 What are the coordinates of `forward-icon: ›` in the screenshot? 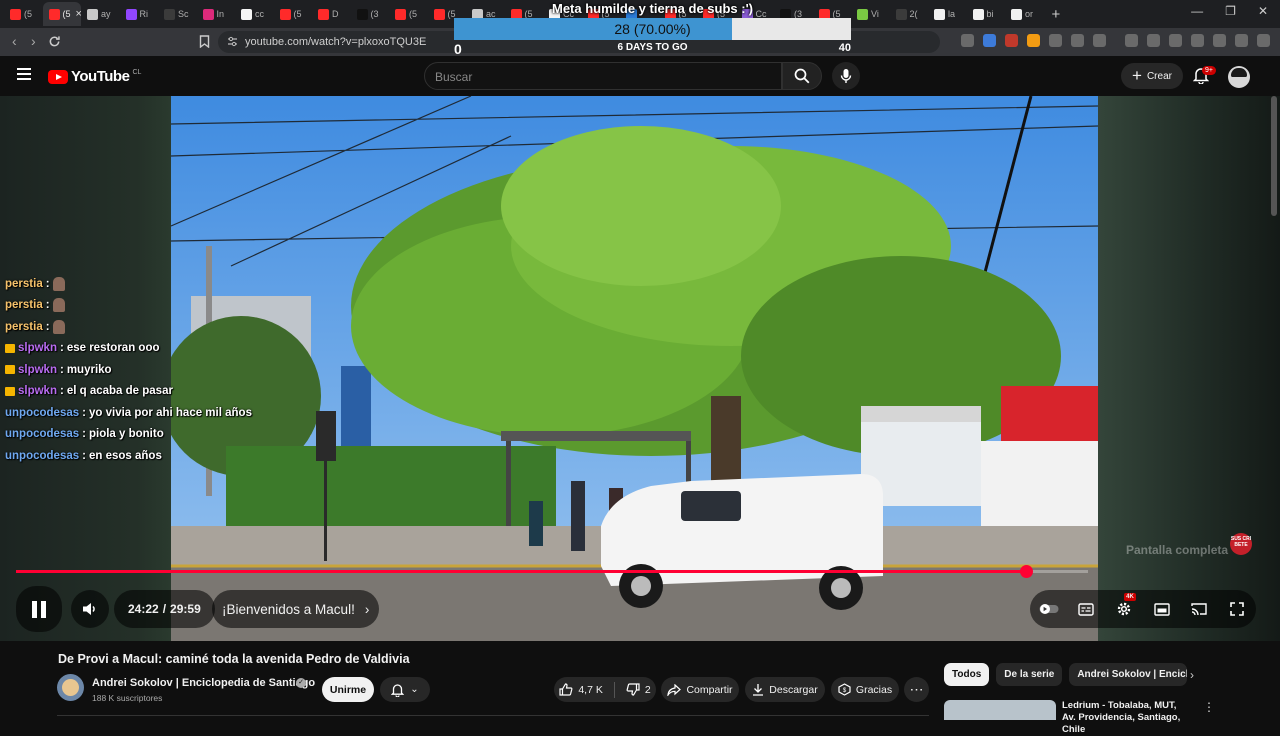 It's located at (33, 41).